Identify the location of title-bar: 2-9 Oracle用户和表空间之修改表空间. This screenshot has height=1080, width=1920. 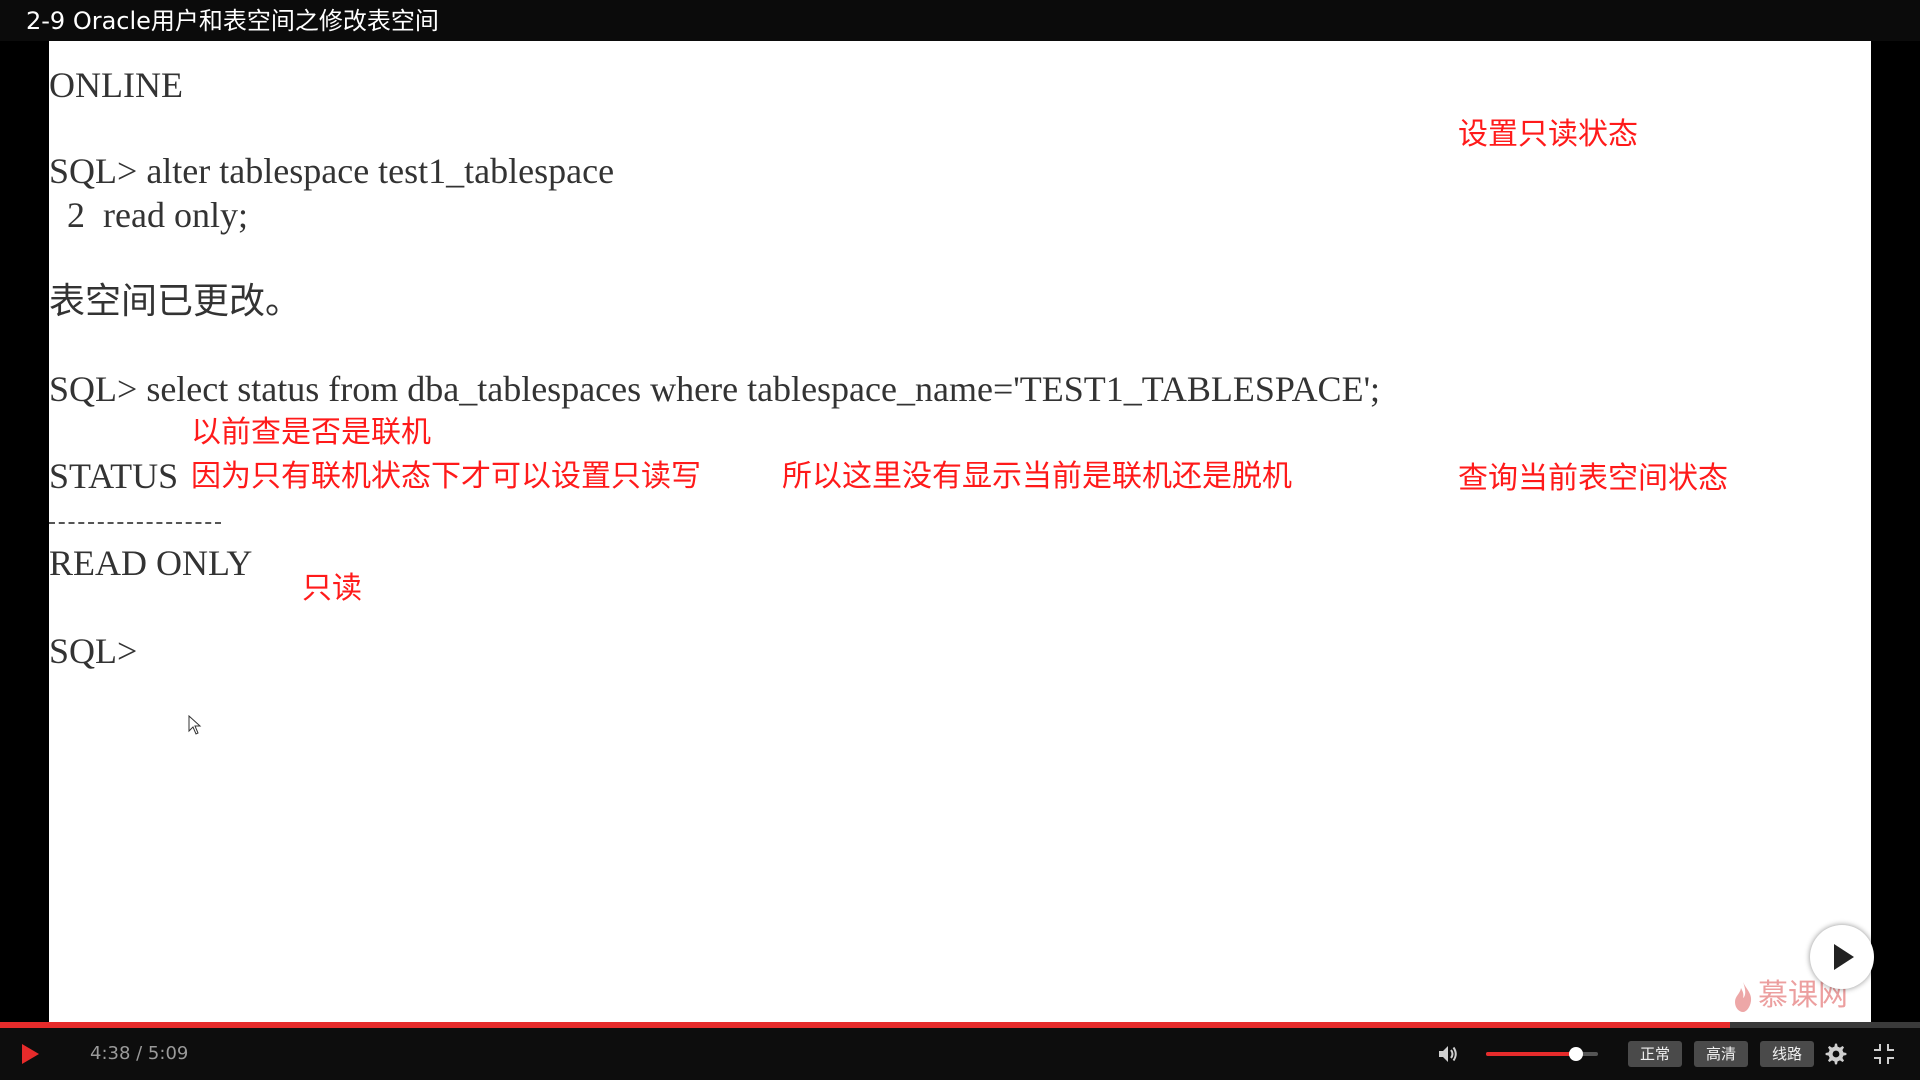
(960, 20).